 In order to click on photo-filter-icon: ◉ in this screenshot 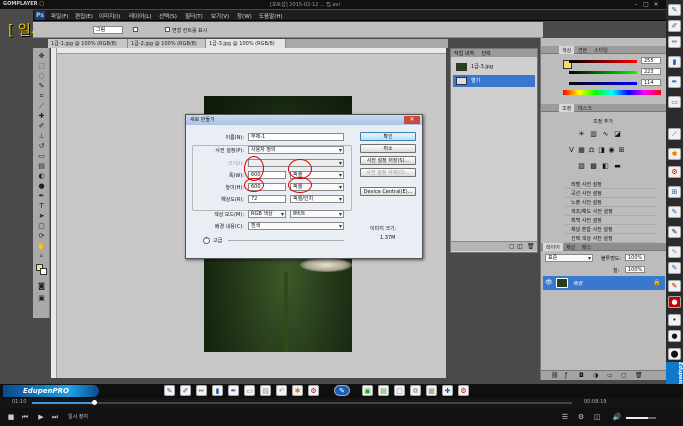, I will do `click(611, 150)`.